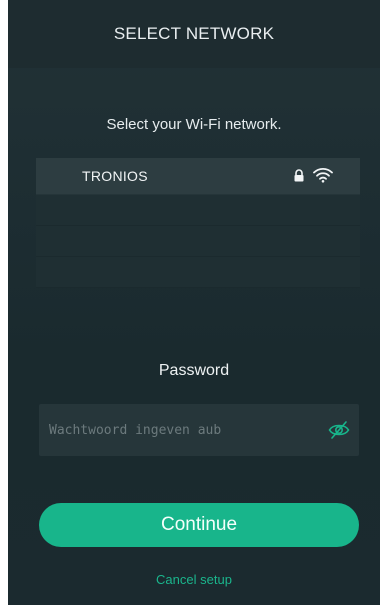 The image size is (386, 605). What do you see at coordinates (194, 124) in the screenshot?
I see `network-instructions: Select your Wi-Fi network.` at bounding box center [194, 124].